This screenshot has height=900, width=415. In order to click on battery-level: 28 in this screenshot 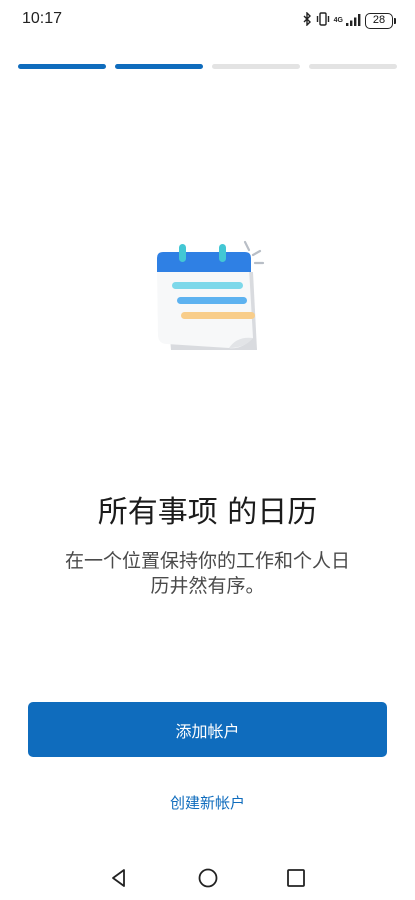, I will do `click(379, 19)`.